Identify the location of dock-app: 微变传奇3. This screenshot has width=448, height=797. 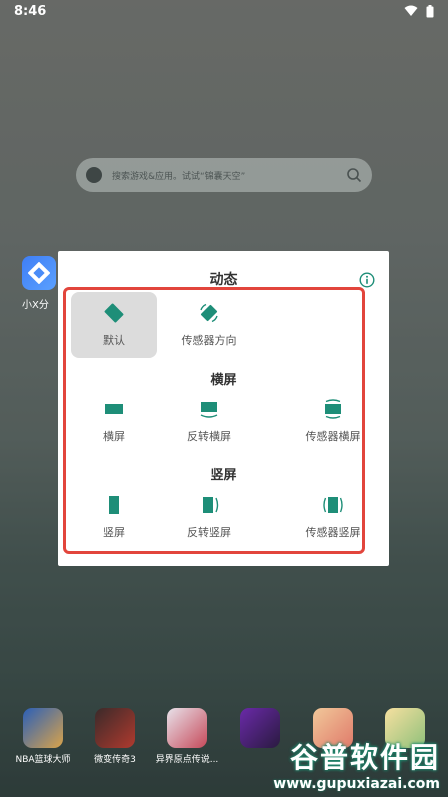
(115, 736).